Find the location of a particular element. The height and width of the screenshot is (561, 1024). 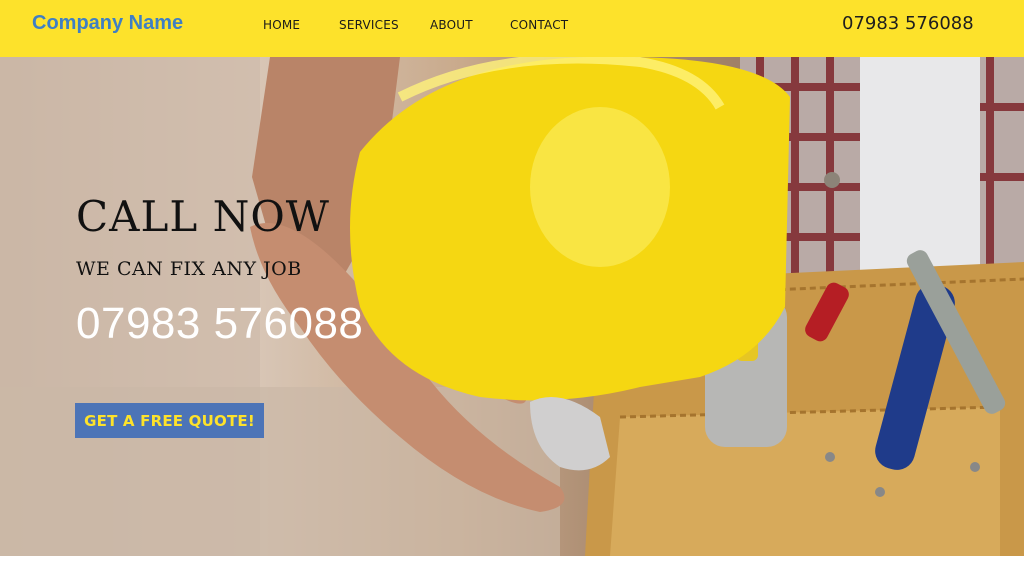

hero-phone-number: 07983 576088 is located at coordinates (220, 323).